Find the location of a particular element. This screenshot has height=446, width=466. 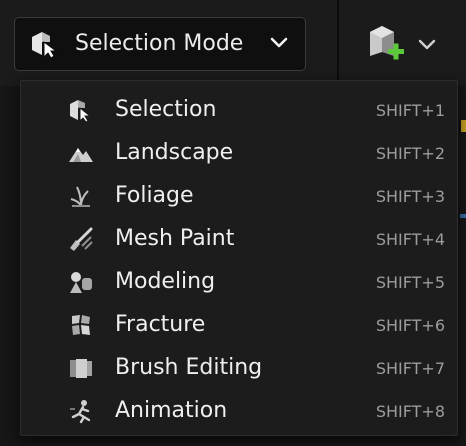

landscape-icon is located at coordinates (81, 155).